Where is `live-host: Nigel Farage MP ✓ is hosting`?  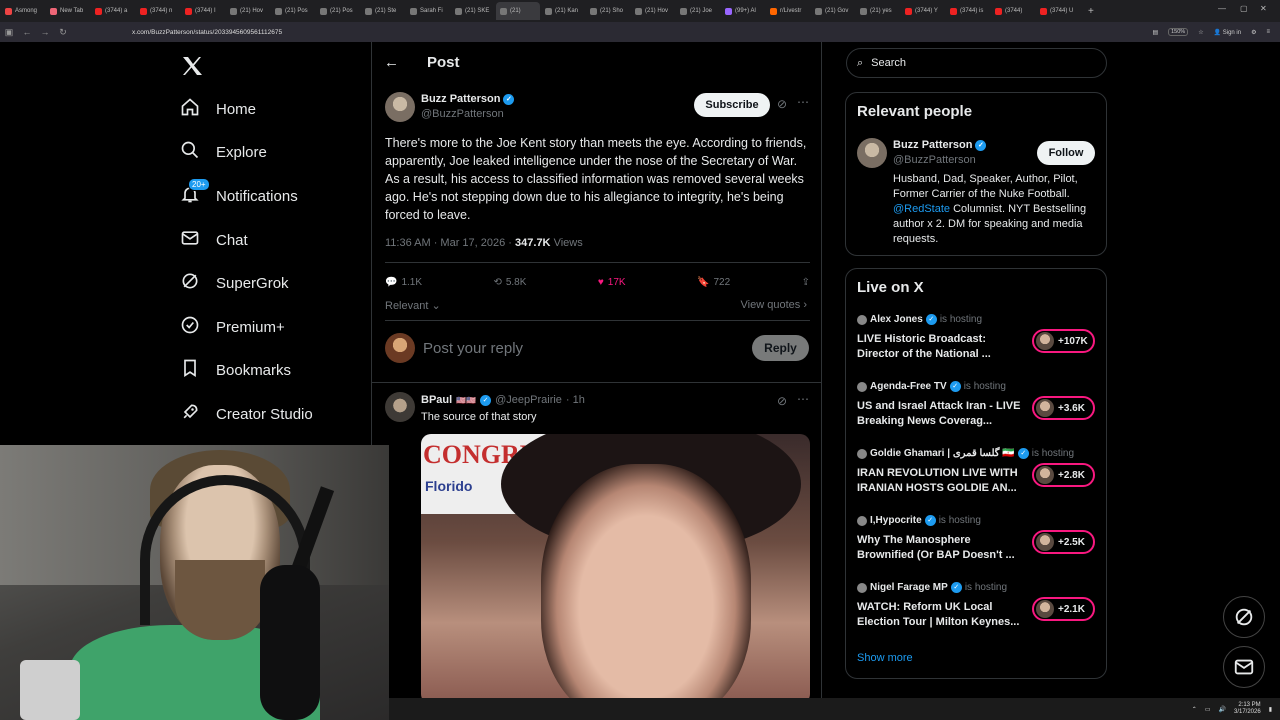
live-host: Nigel Farage MP ✓ is hosting is located at coordinates (932, 587).